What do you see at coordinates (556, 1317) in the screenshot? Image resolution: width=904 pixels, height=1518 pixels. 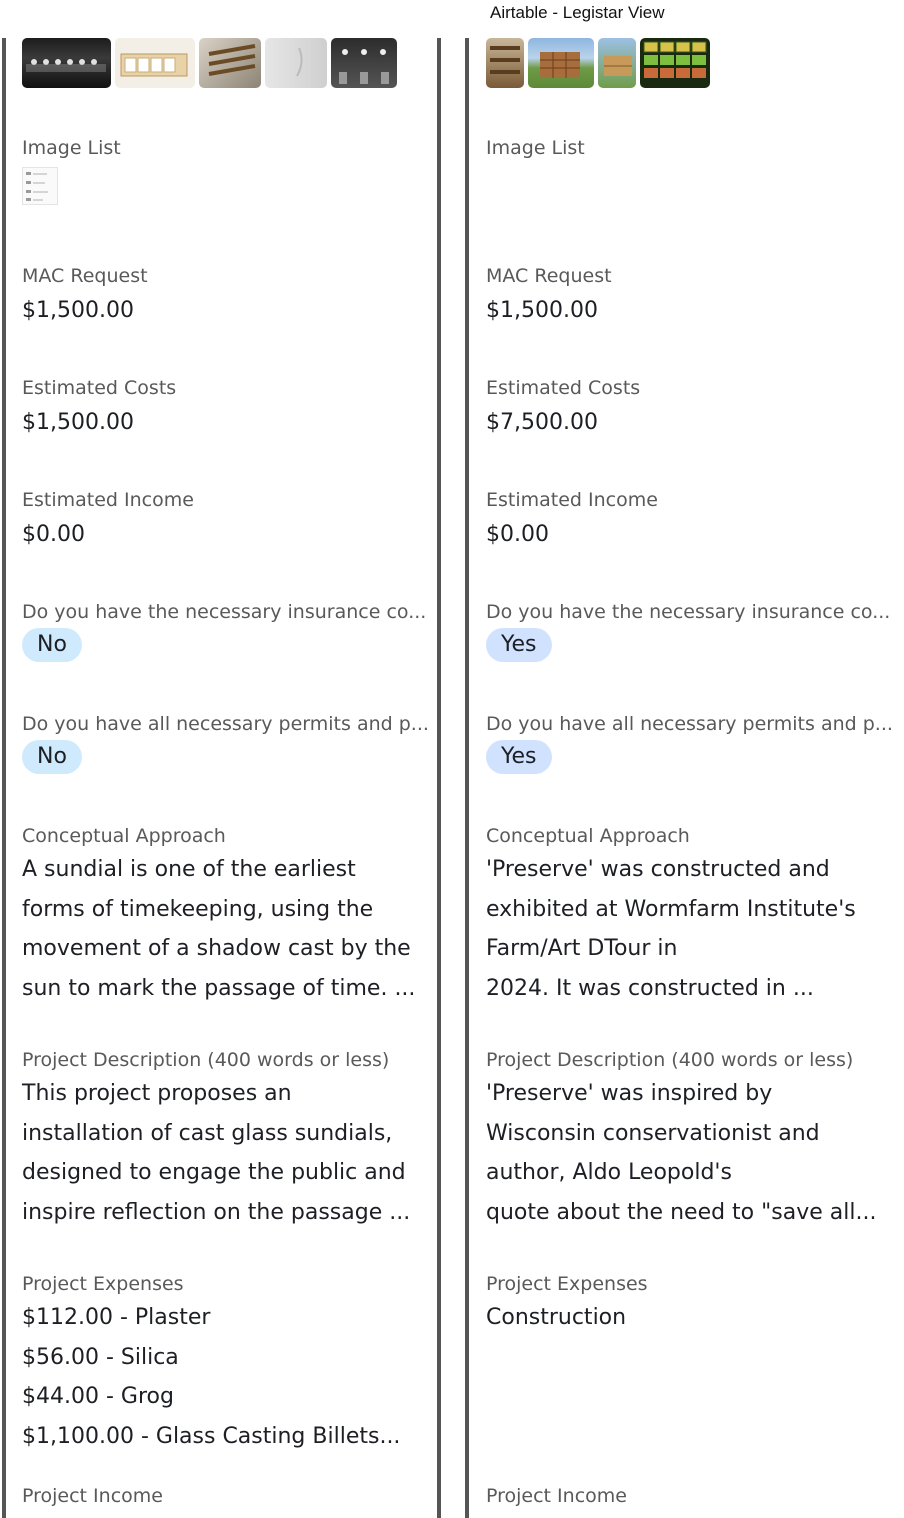 I see `field-long-text: Construction` at bounding box center [556, 1317].